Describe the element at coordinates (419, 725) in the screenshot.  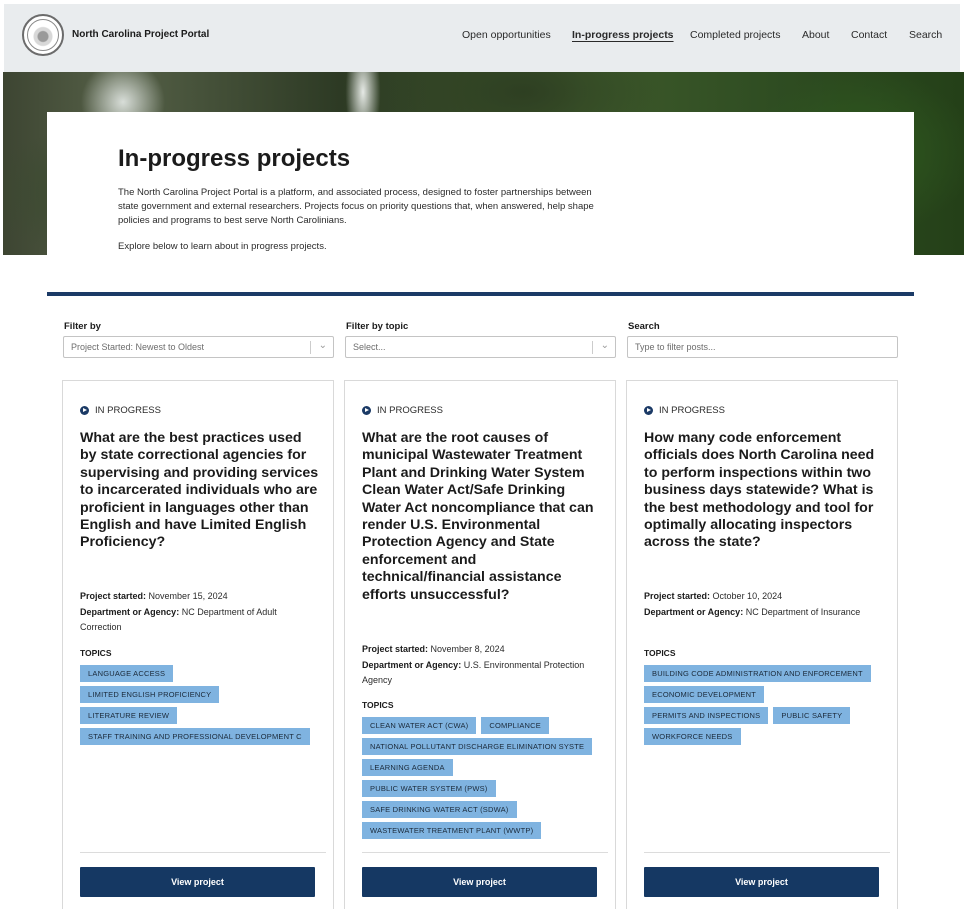
I see `topic-tag: CLEAN WATER ACT (CWA)` at that location.